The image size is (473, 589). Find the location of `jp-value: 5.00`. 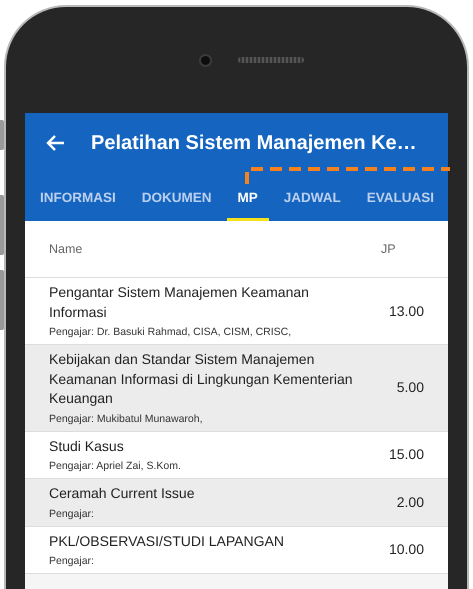

jp-value: 5.00 is located at coordinates (410, 387).